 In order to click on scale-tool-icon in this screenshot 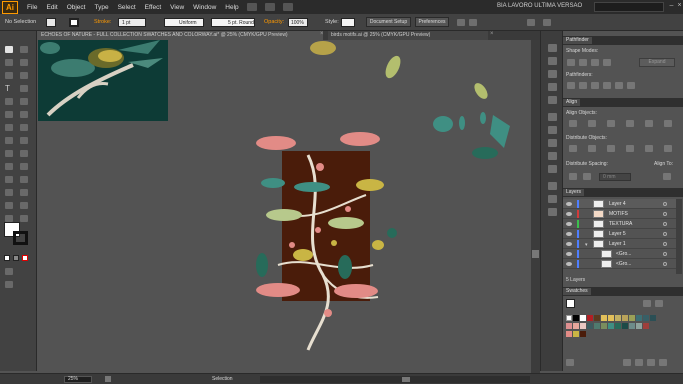, I will do `click(24, 127)`.